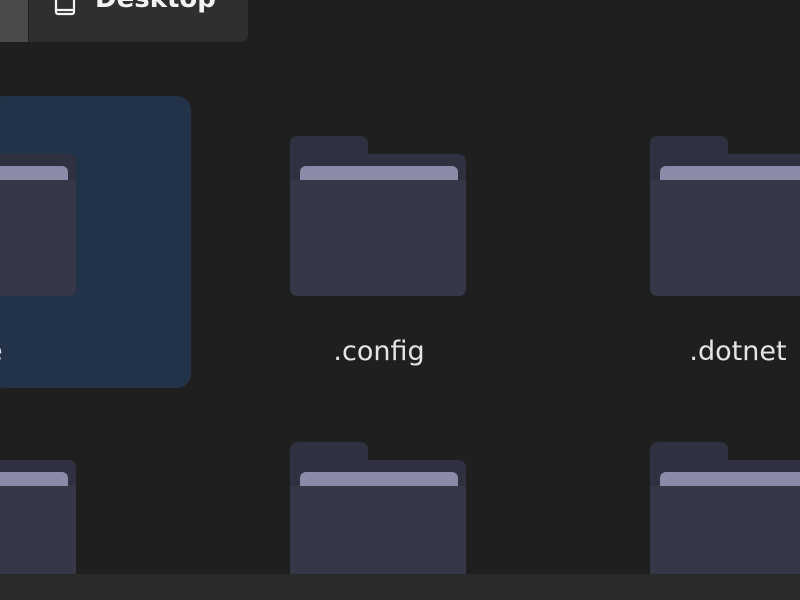 This screenshot has width=800, height=600. I want to click on folder-item: .config, so click(380, 241).